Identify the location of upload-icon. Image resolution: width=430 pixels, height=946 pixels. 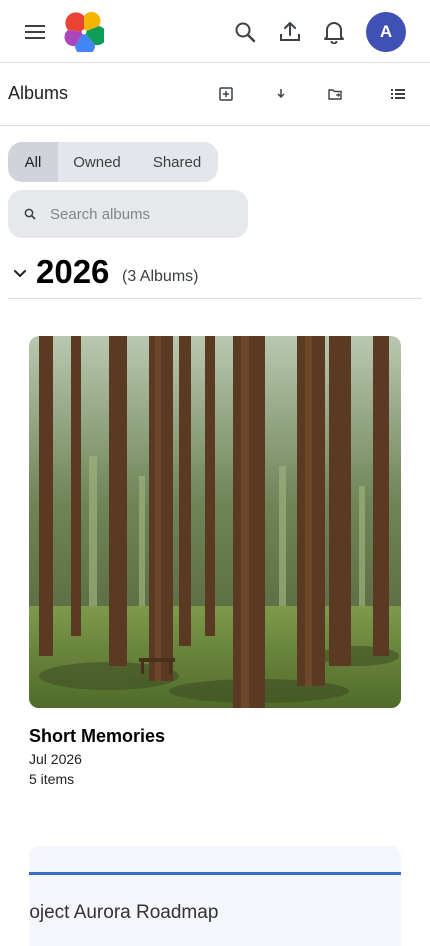
(290, 32).